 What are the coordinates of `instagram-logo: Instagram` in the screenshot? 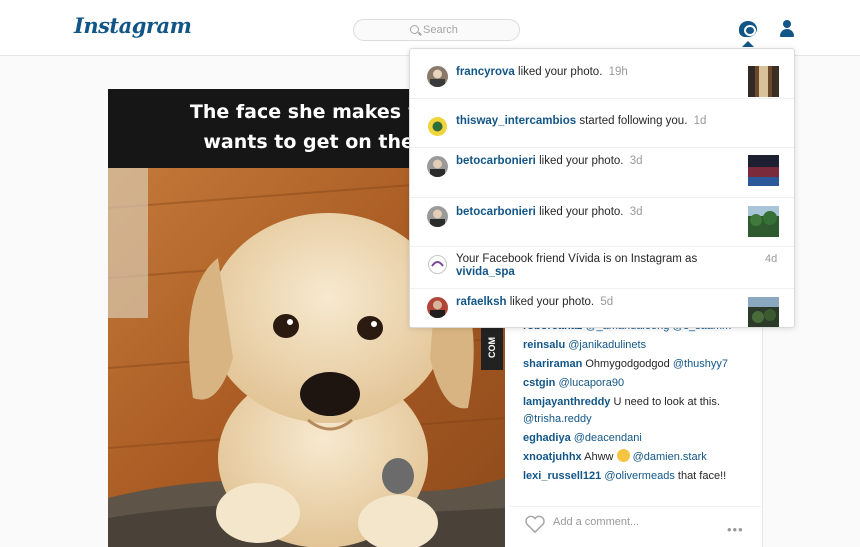 It's located at (133, 25).